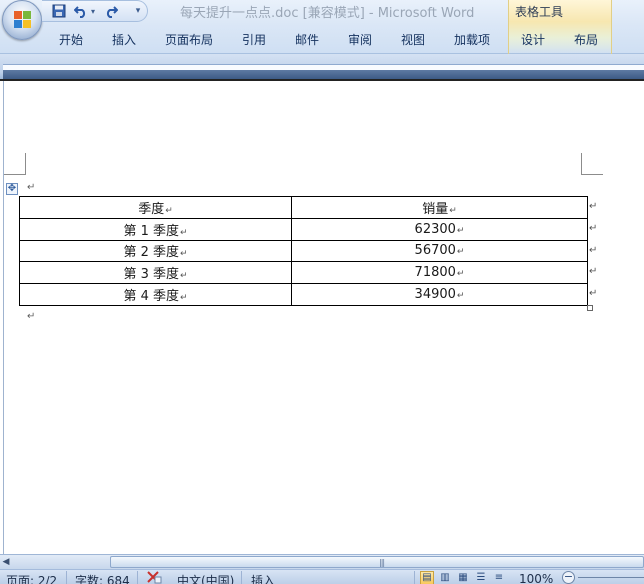 This screenshot has width=644, height=584. What do you see at coordinates (377, 562) in the screenshot?
I see `scrollbar-thumb: |||` at bounding box center [377, 562].